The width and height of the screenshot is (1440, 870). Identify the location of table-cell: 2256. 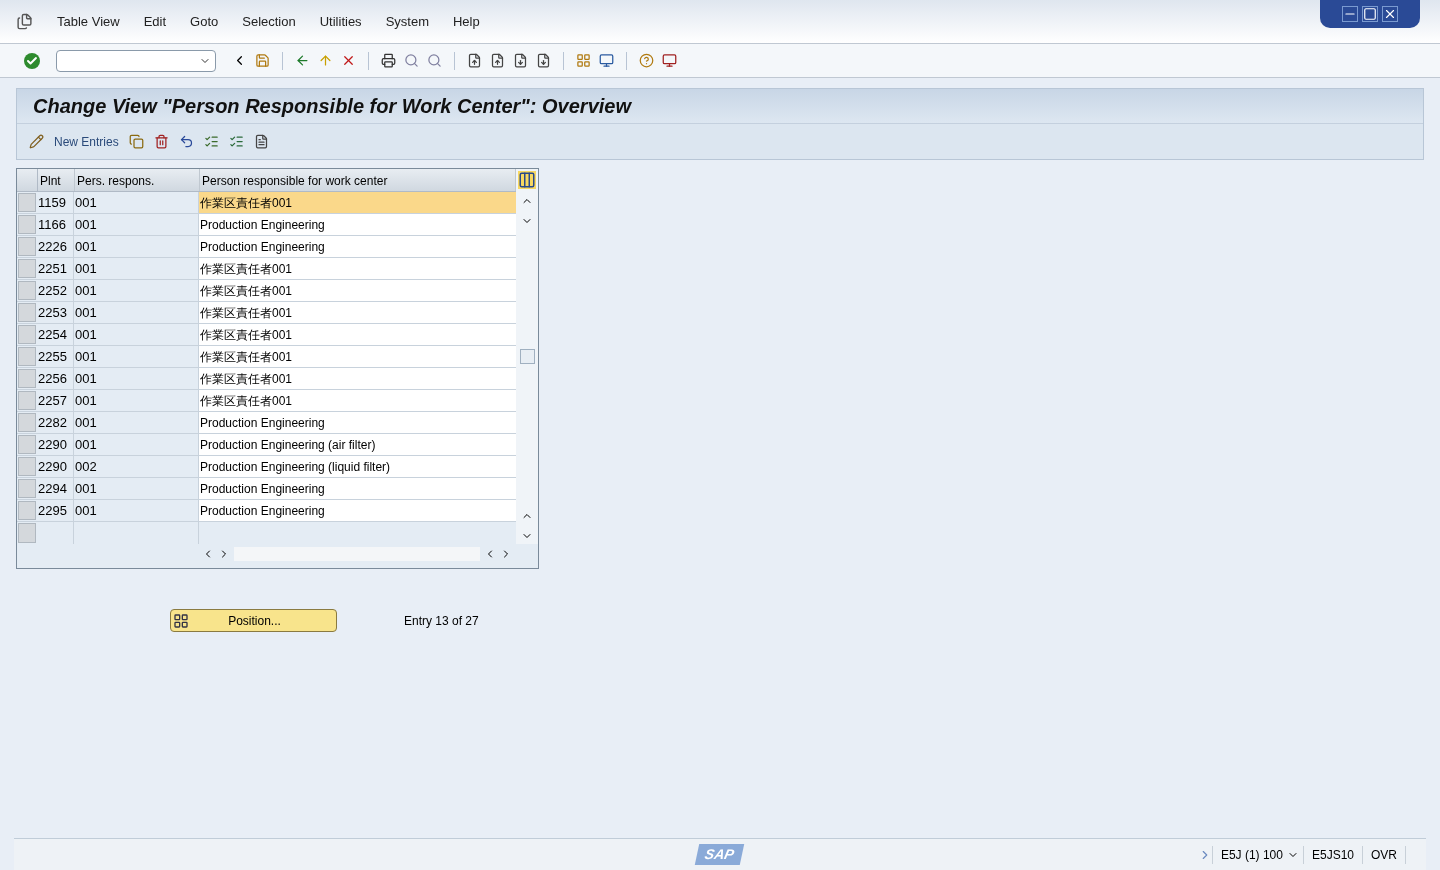
(55, 378).